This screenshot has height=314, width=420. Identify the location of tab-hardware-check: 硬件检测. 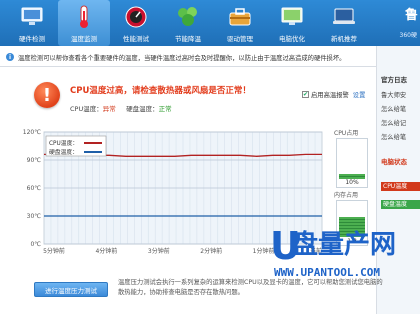
(32, 23).